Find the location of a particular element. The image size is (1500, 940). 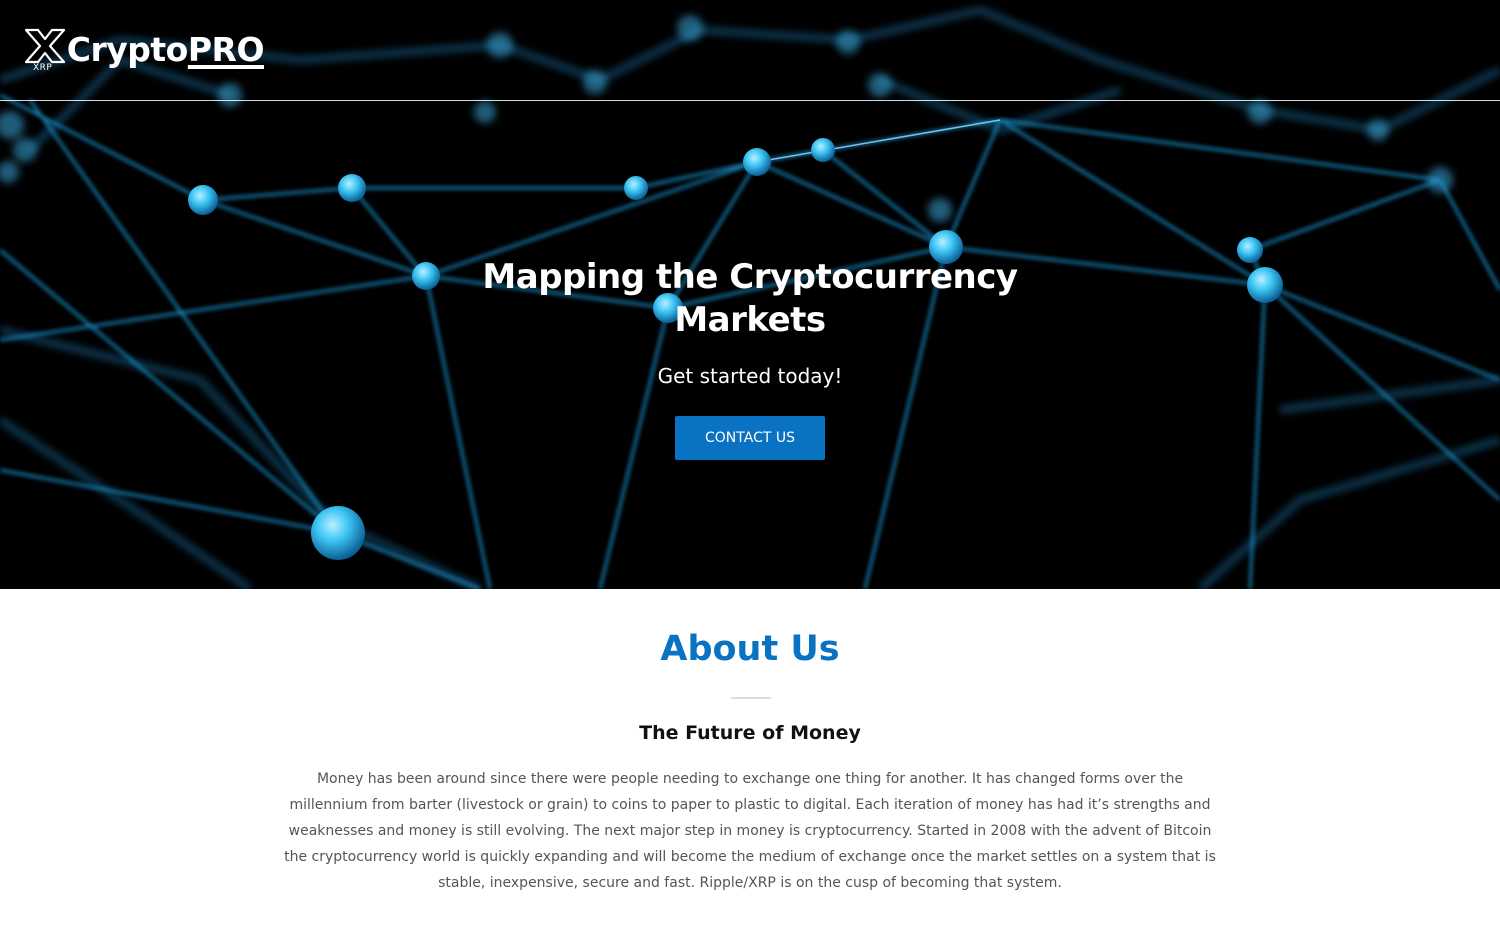

logo-wordmark: CryptoPRO is located at coordinates (165, 50).